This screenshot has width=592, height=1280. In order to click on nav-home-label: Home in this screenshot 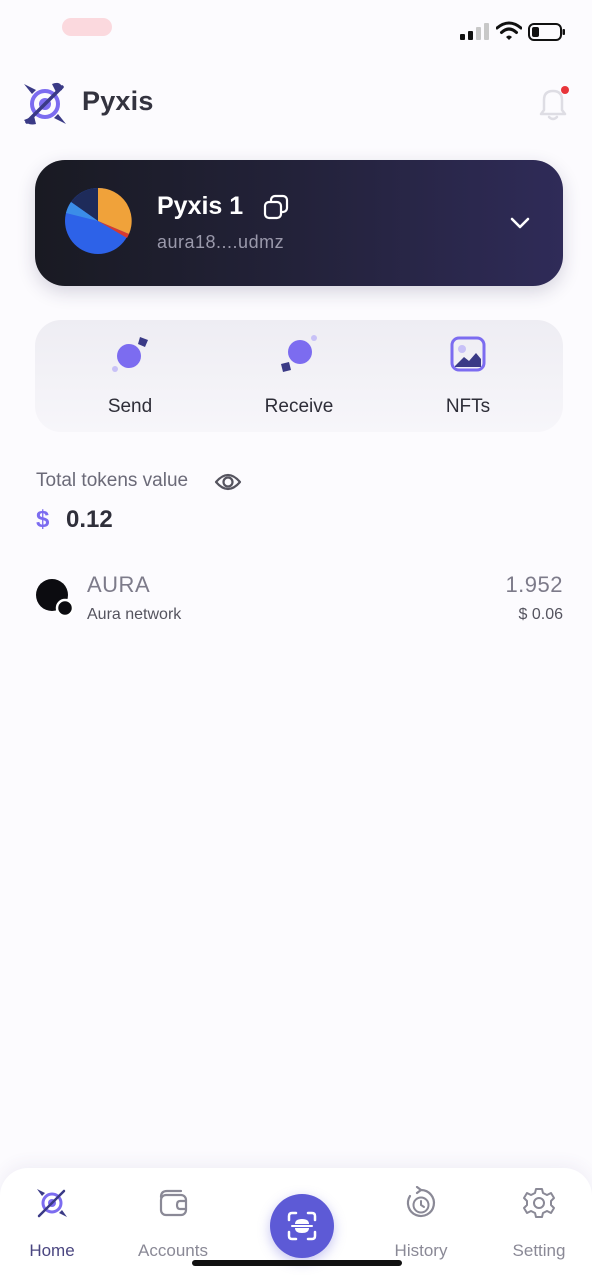, I will do `click(52, 1250)`.